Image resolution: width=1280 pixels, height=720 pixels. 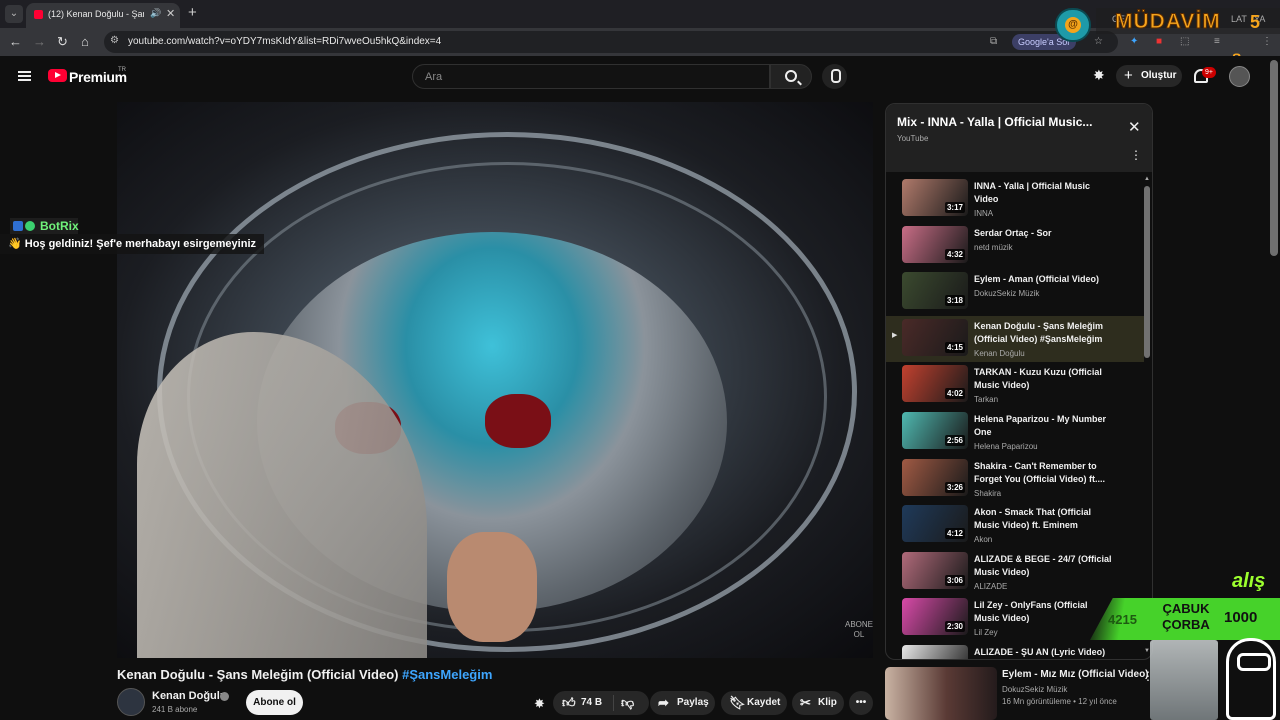 I want to click on playlist-item-channel: netd müzik, so click(x=993, y=247).